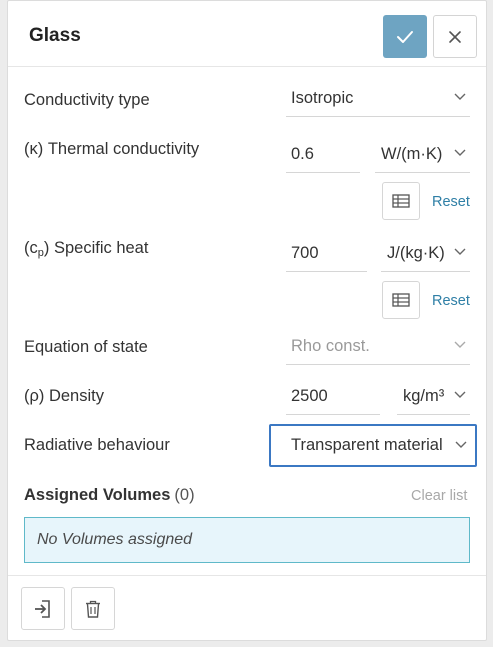 The height and width of the screenshot is (647, 493). Describe the element at coordinates (31, 248) in the screenshot. I see `specific-heat-symbol-open: (c` at that location.